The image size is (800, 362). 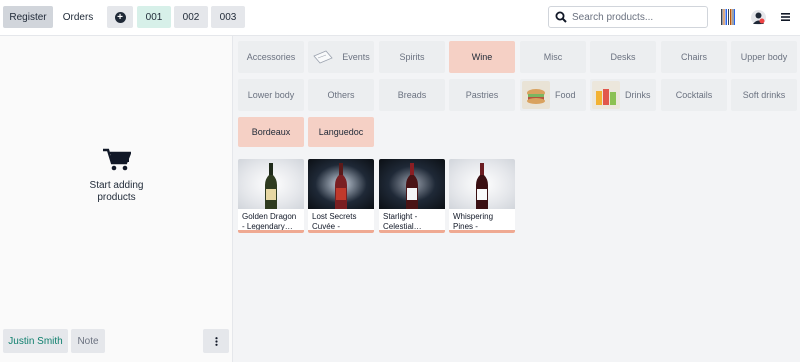 I want to click on category-misc: Misc, so click(x=553, y=57).